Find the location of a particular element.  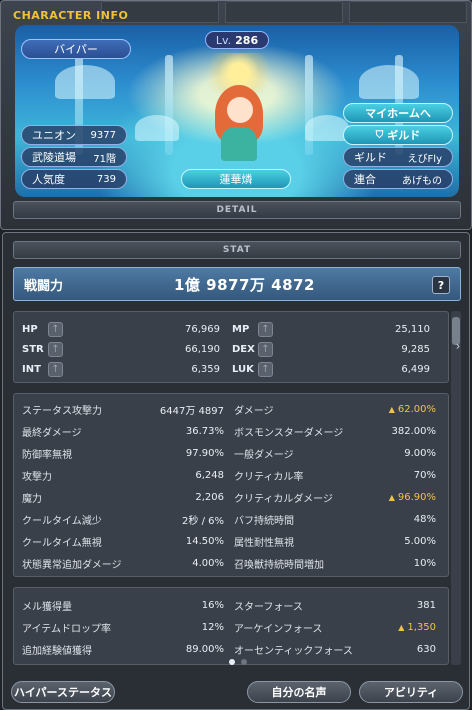

ap-dex-plus-button: ↑ is located at coordinates (265, 349).